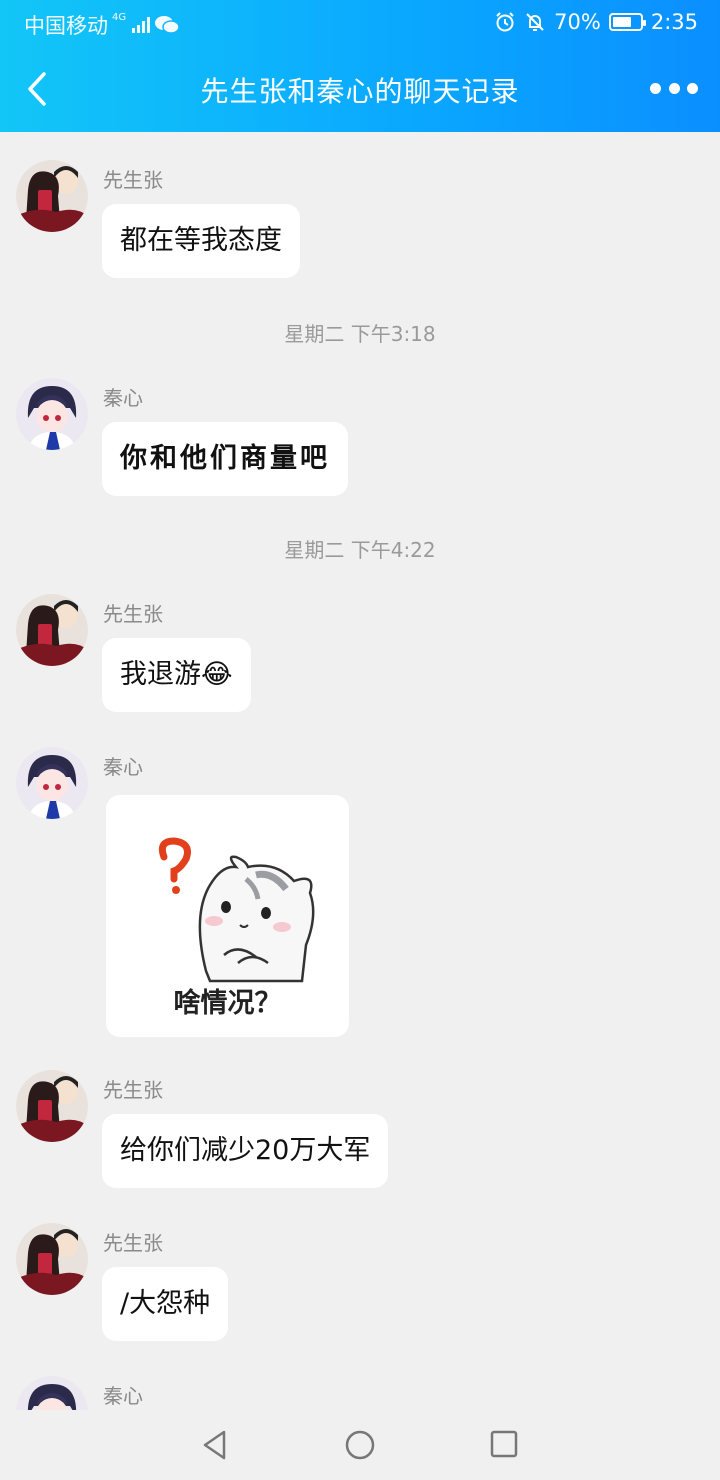 The width and height of the screenshot is (720, 1480). I want to click on status-bar: 中国移动 4G 70% 2:35, so click(360, 22).